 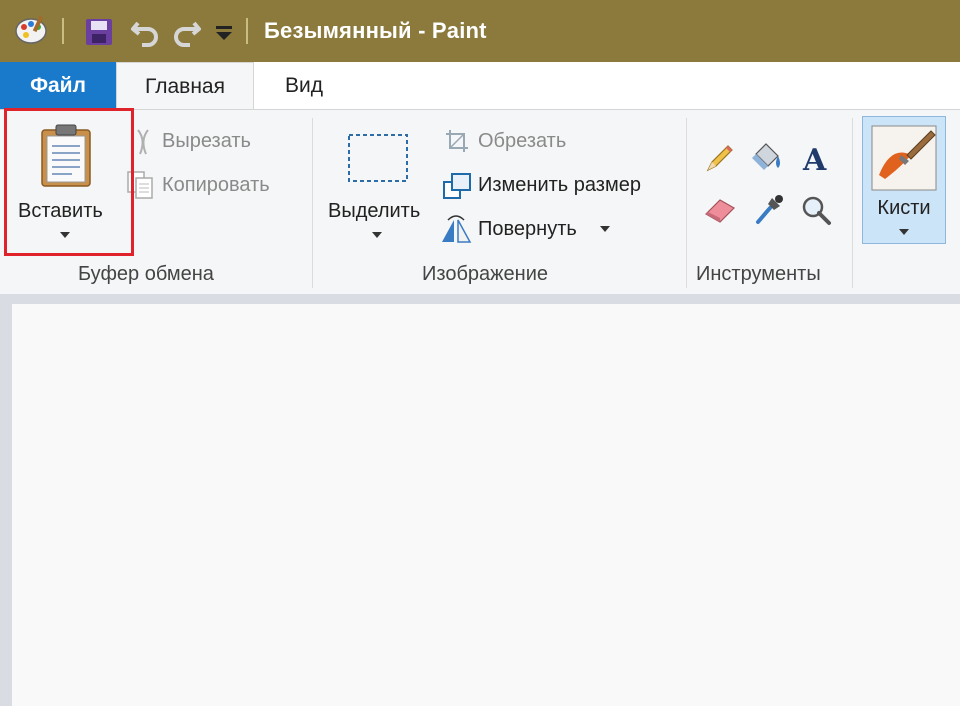 What do you see at coordinates (143, 142) in the screenshot?
I see `scissors-icon` at bounding box center [143, 142].